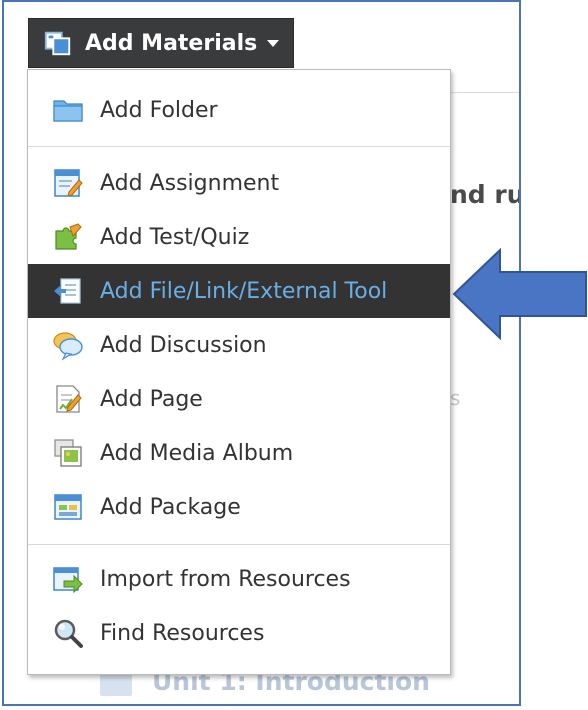 The width and height of the screenshot is (588, 710). I want to click on menu-item-add-assignment: Add Assignment, so click(239, 183).